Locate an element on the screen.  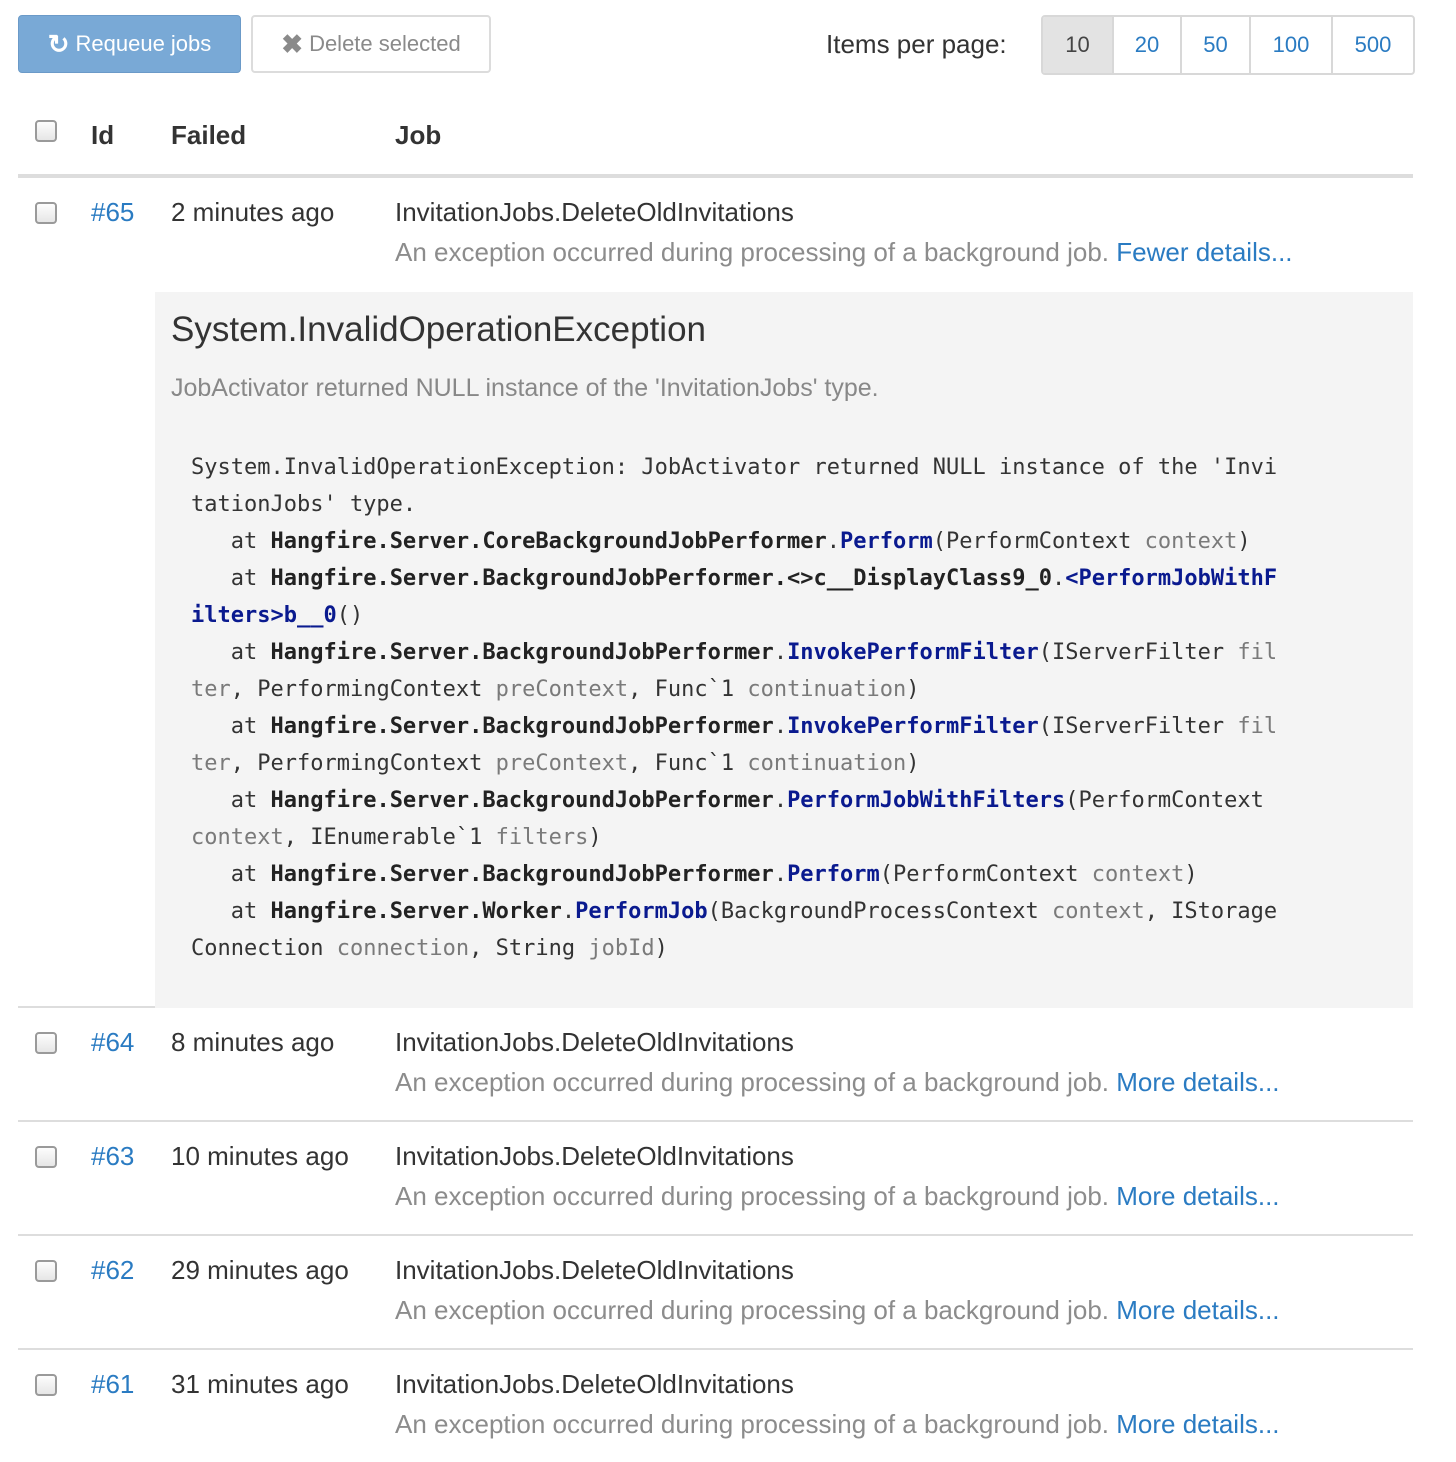
requeue-jobs-label: Requeue jobs is located at coordinates (143, 43).